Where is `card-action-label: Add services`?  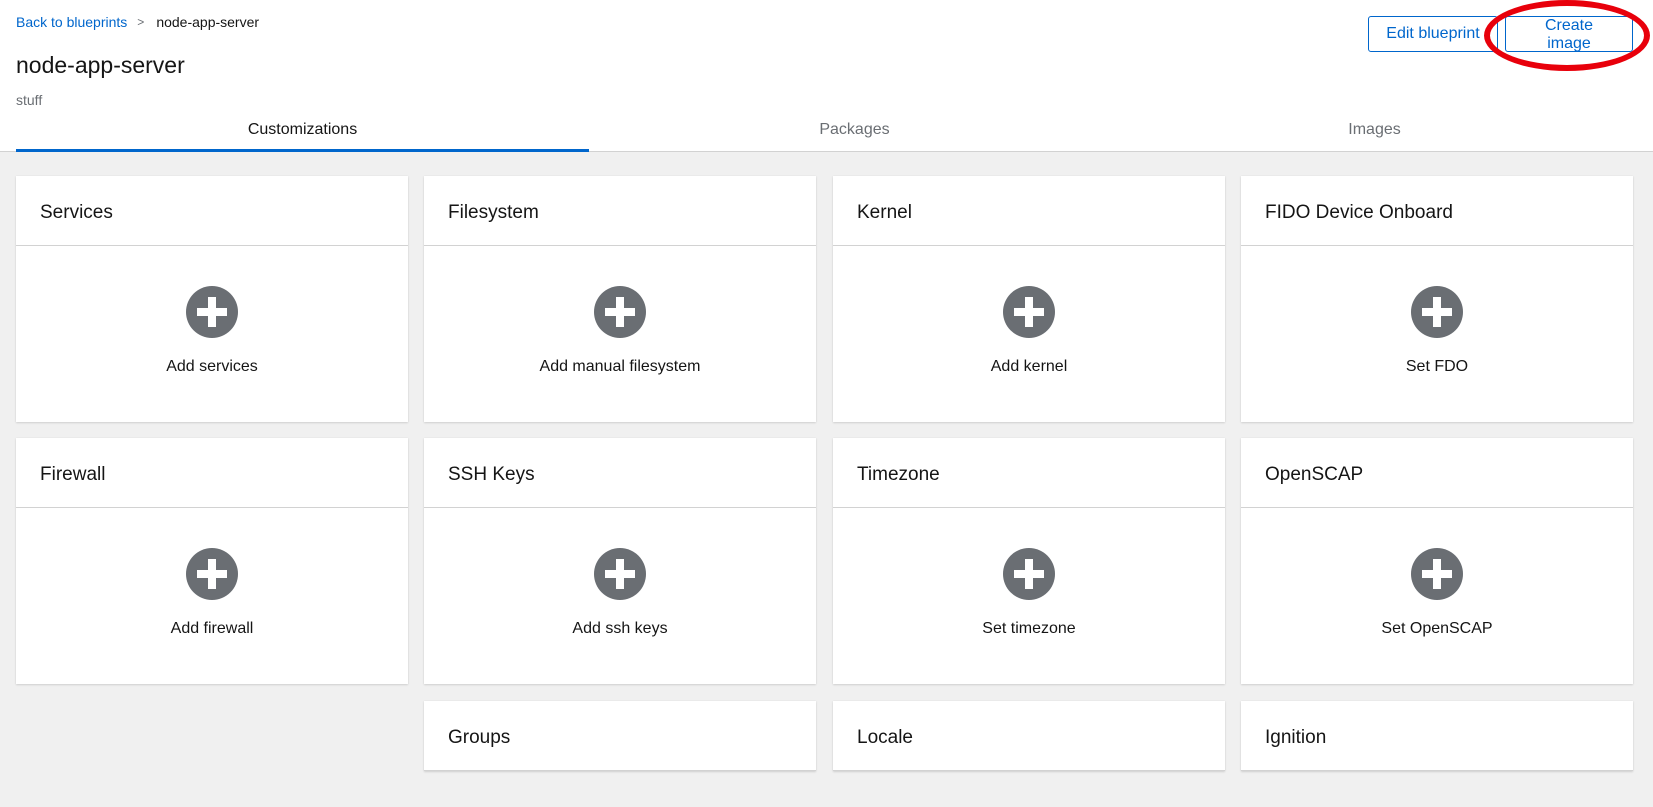
card-action-label: Add services is located at coordinates (212, 366).